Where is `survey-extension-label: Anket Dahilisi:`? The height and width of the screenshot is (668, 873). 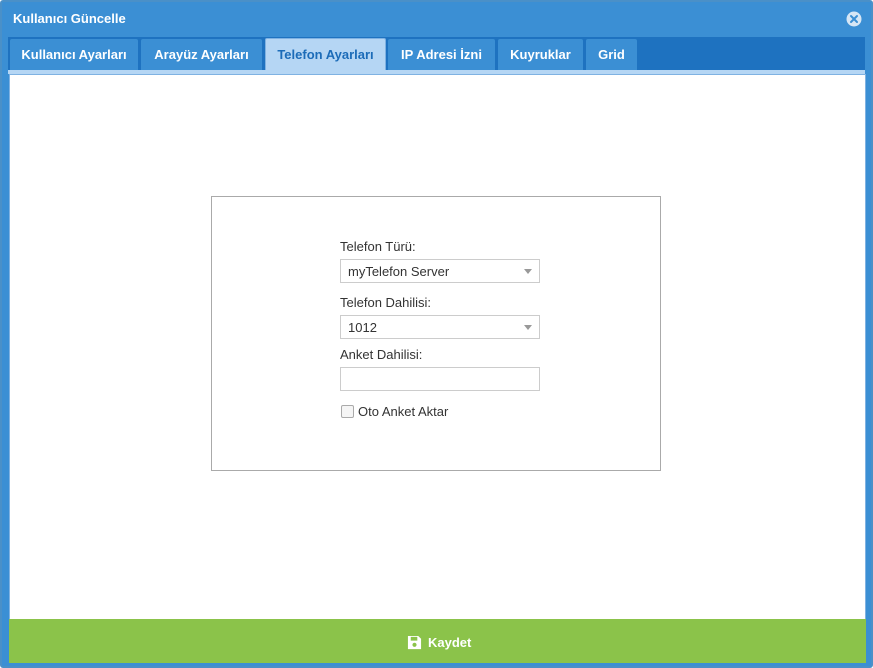 survey-extension-label: Anket Dahilisi: is located at coordinates (381, 354).